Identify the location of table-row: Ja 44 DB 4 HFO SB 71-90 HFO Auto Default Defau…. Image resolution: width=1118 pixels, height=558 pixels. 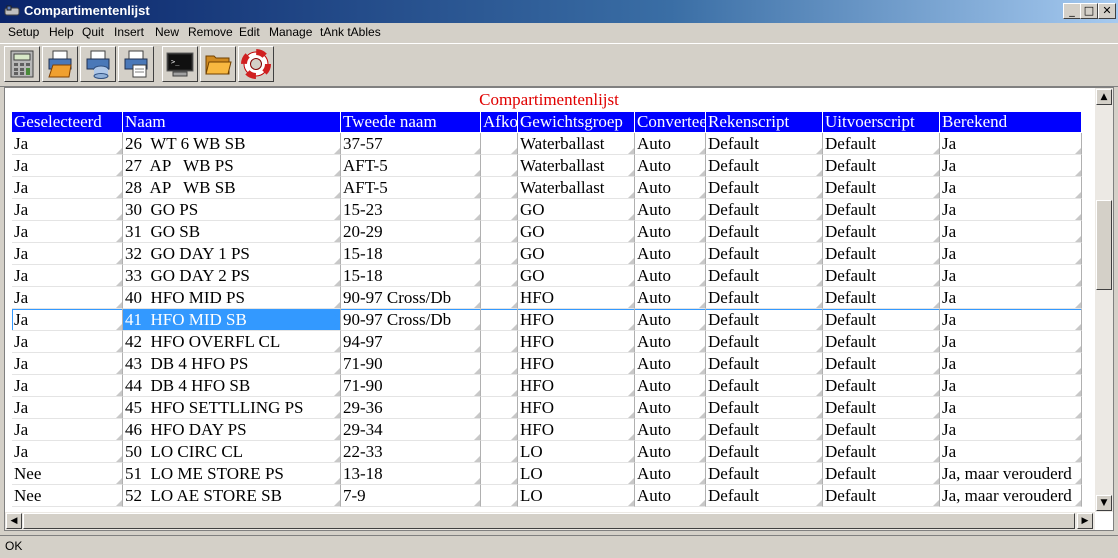
(547, 386).